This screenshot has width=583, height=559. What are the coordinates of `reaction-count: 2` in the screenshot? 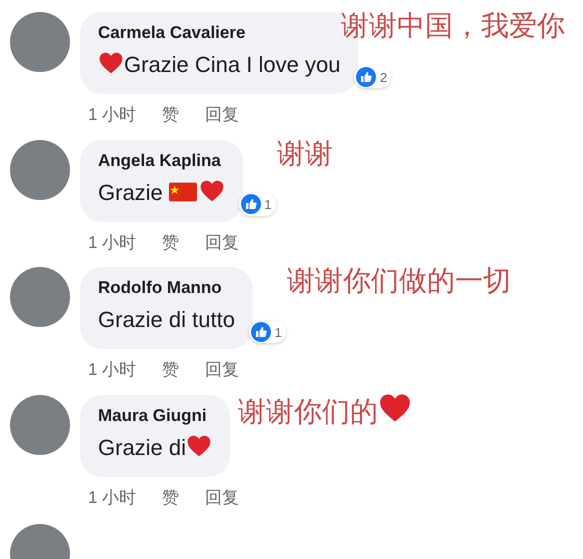 It's located at (373, 77).